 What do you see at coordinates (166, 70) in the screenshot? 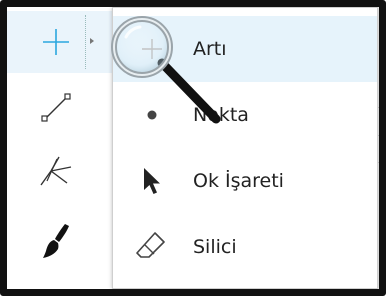
I see `magnifying-glass-icon` at bounding box center [166, 70].